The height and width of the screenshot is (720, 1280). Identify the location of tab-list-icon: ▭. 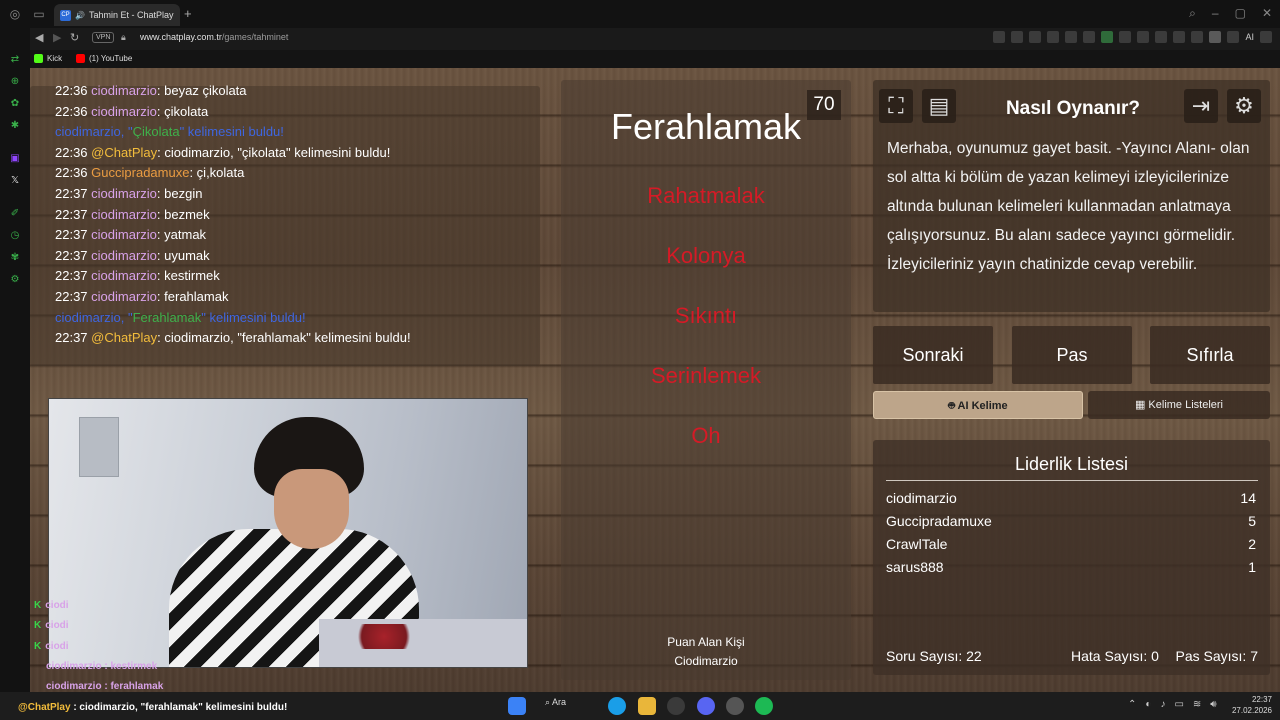
(39, 14).